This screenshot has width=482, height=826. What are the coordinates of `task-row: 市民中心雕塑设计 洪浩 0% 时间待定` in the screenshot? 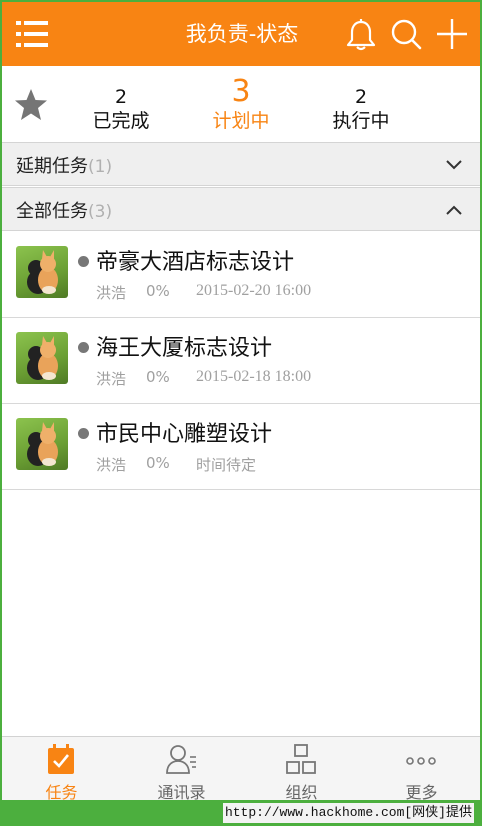 It's located at (241, 447).